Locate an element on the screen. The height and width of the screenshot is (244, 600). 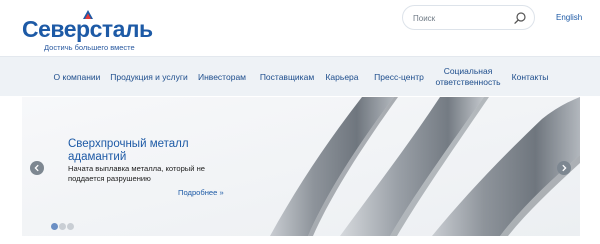
search-box is located at coordinates (468, 17).